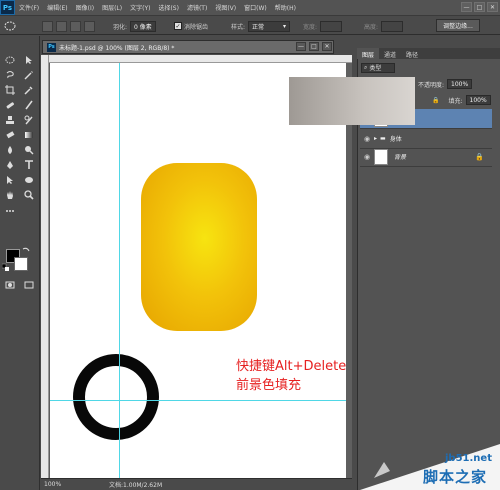 The height and width of the screenshot is (490, 500). What do you see at coordinates (85, 7) in the screenshot?
I see `menu-image: 图像(I)` at bounding box center [85, 7].